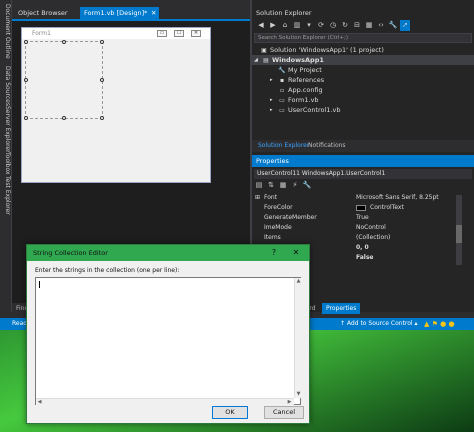 This screenshot has height=432, width=474. What do you see at coordinates (116, 13) in the screenshot?
I see `tab-form1-design: Form1.vb [Design]*` at bounding box center [116, 13].